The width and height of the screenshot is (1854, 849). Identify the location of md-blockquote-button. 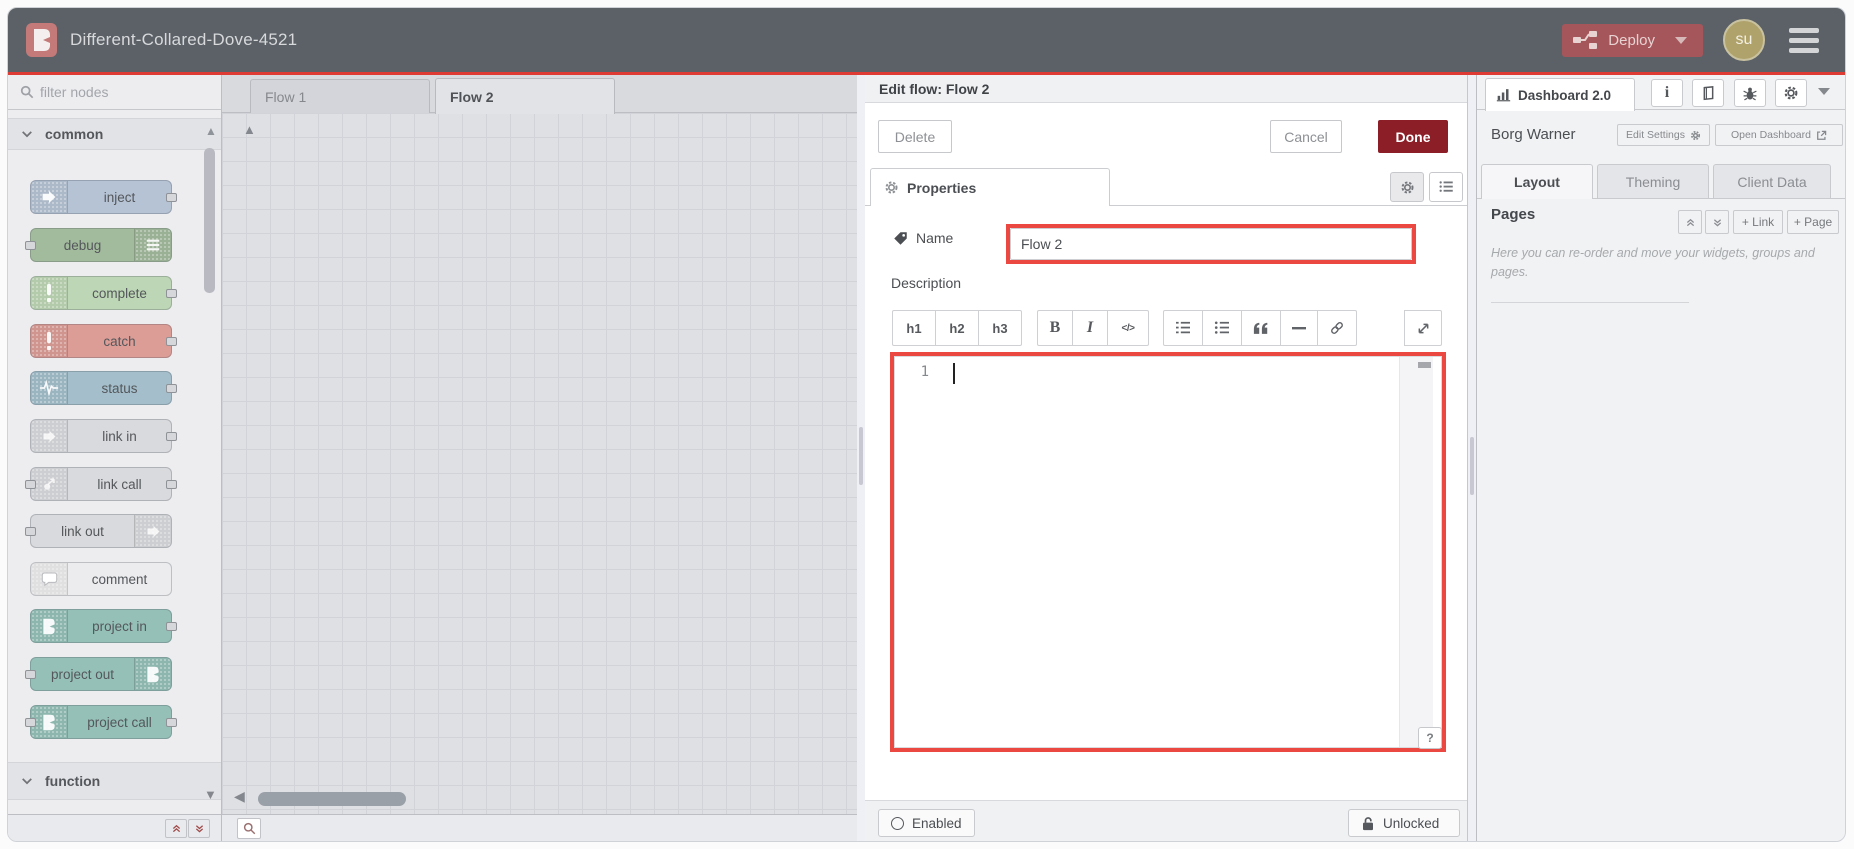
(1261, 328).